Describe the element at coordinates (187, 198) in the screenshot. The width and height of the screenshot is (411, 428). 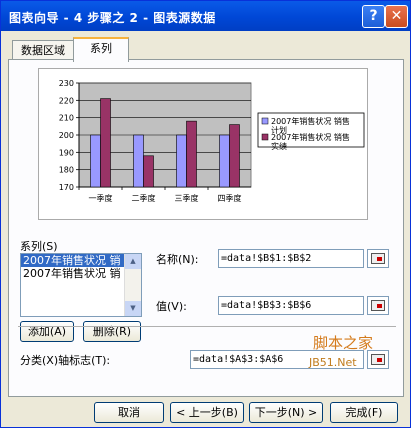
I see `x-tick-label: 三季度` at that location.